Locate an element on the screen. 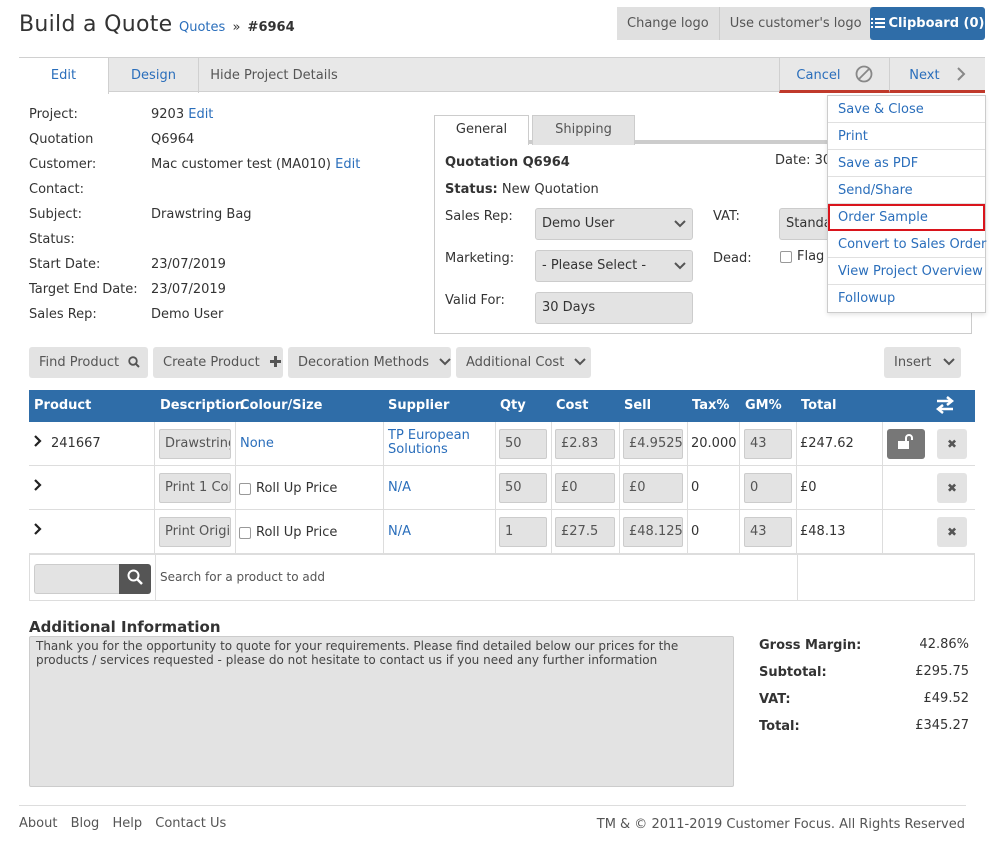 The width and height of the screenshot is (1002, 849). product-search-button is located at coordinates (135, 579).